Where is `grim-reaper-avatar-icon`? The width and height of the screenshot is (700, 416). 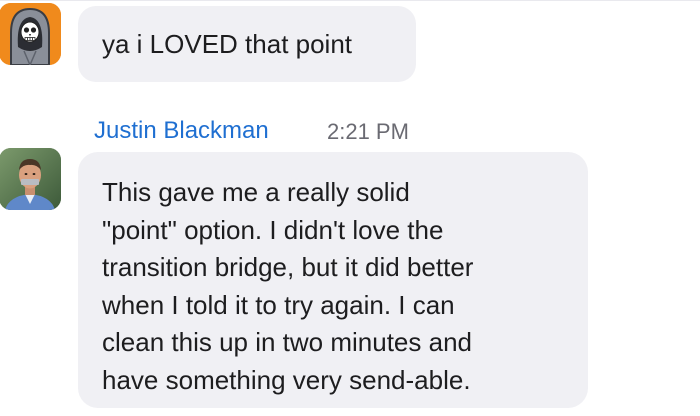 grim-reaper-avatar-icon is located at coordinates (30, 34).